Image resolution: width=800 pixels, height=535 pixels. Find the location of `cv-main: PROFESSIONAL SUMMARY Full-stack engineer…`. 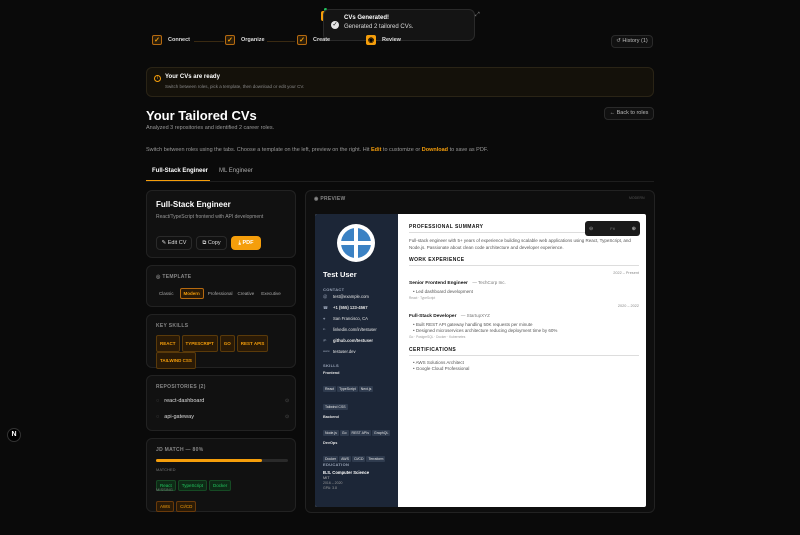

cv-main: PROFESSIONAL SUMMARY Full-stack engineer… is located at coordinates (524, 297).